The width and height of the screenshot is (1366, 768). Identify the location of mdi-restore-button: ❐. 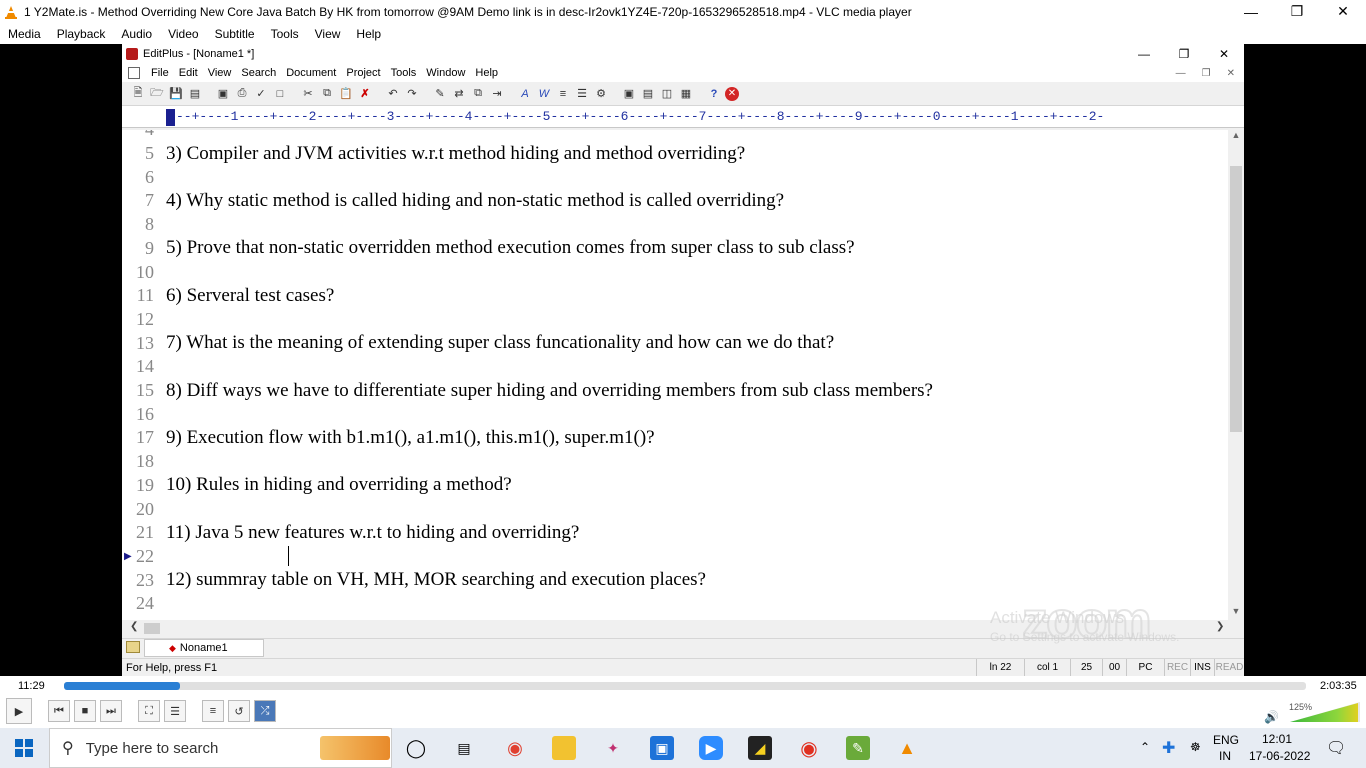
(1206, 73).